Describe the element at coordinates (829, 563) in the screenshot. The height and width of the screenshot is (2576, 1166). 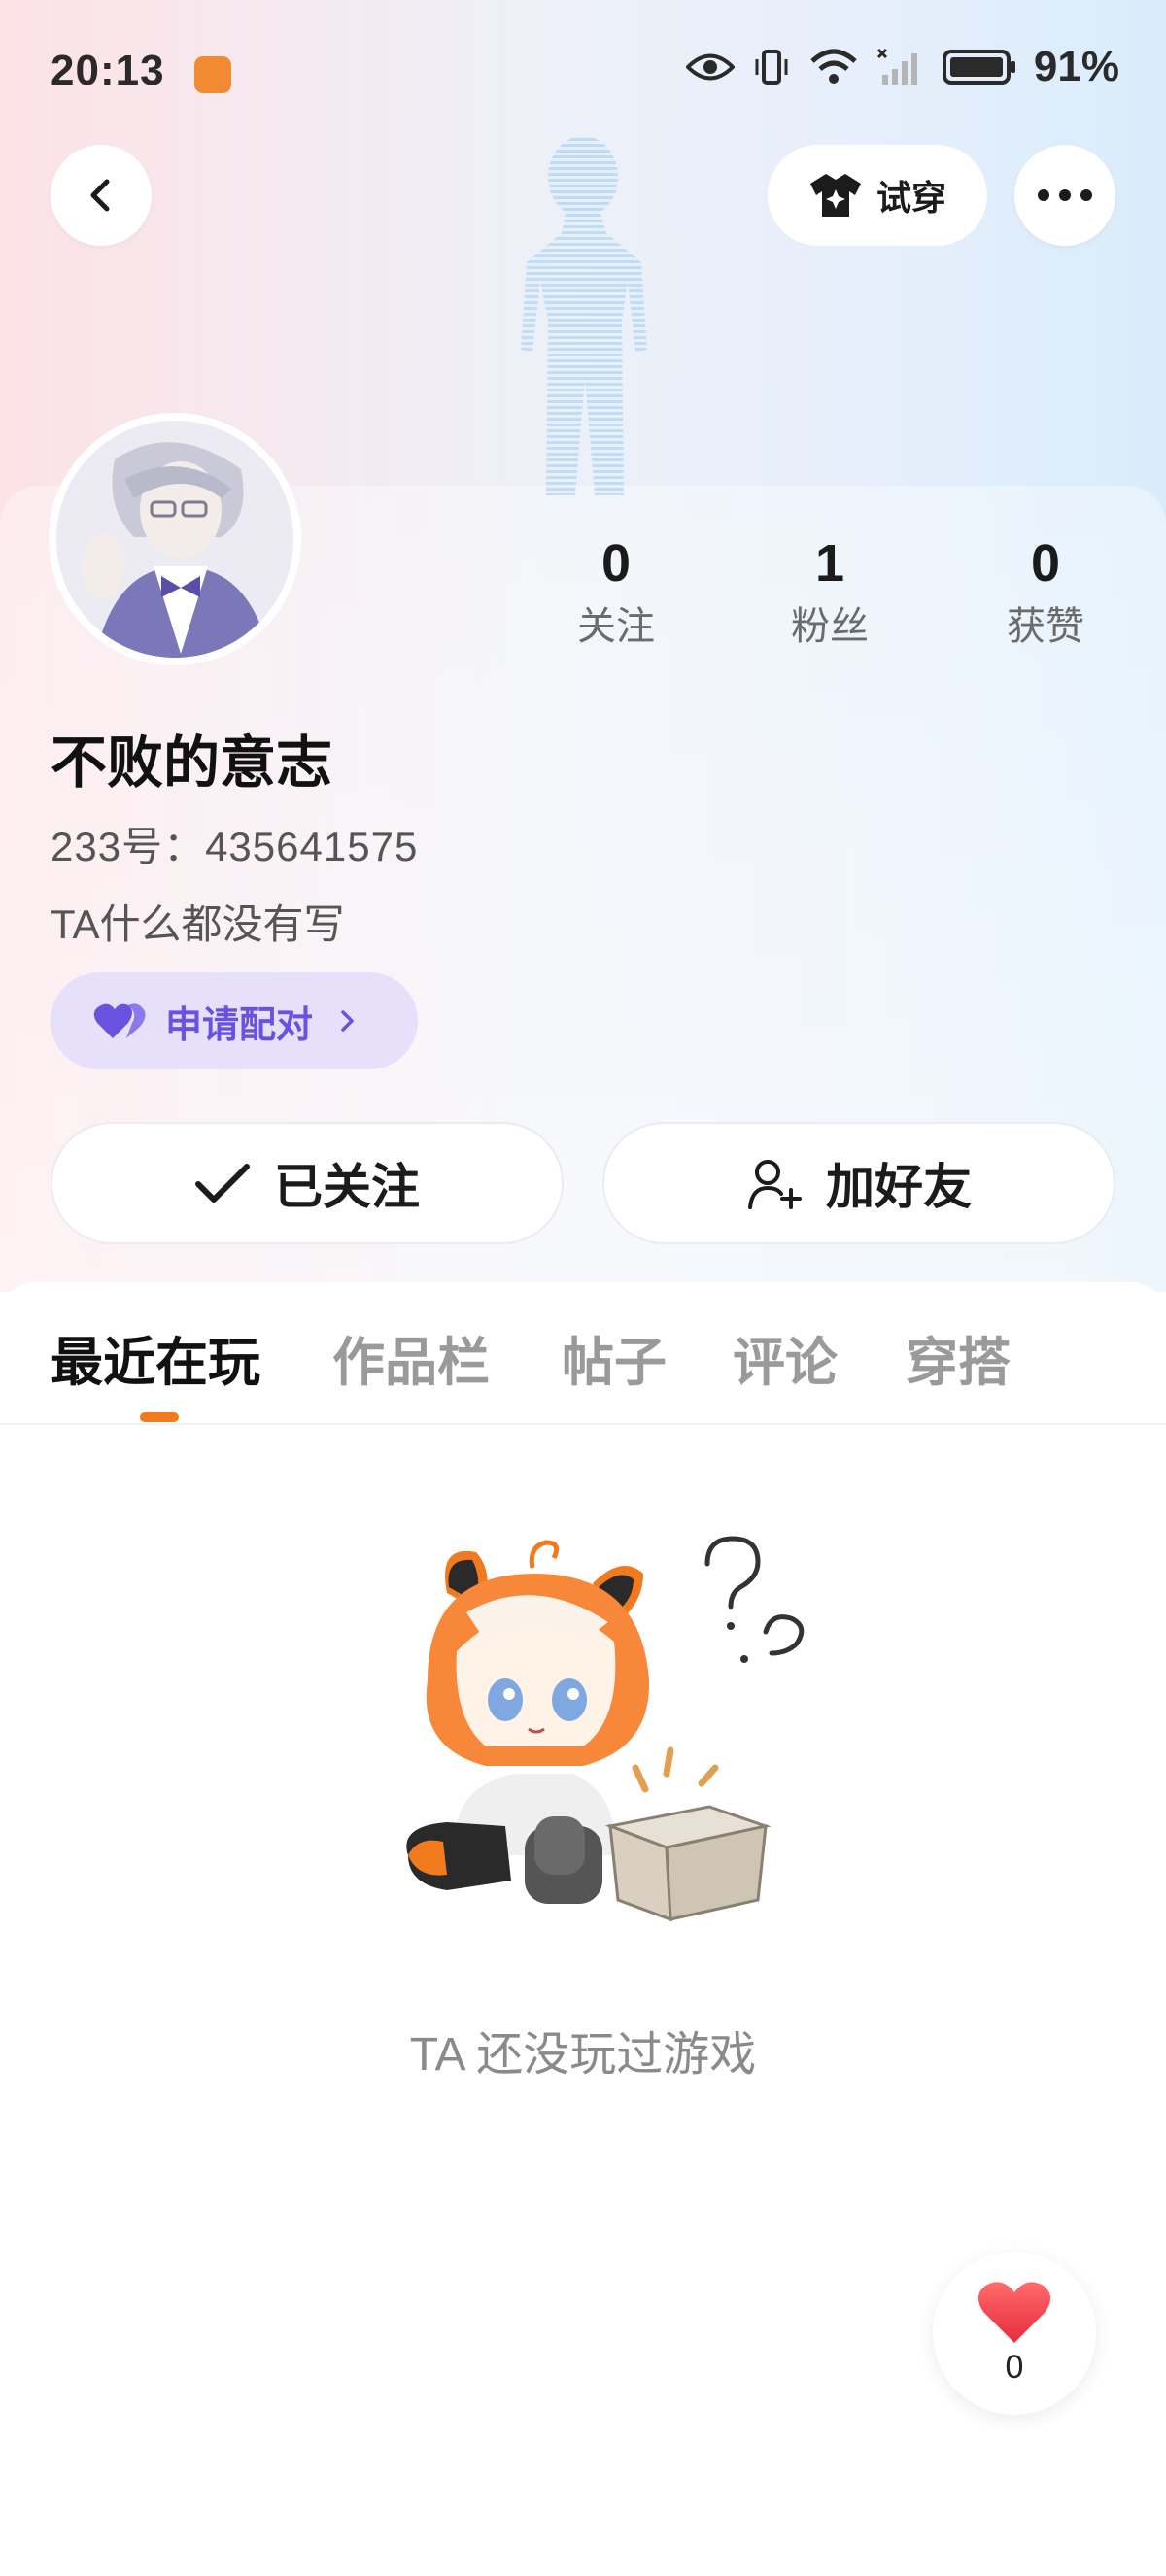
I see `fans-count: 1` at that location.